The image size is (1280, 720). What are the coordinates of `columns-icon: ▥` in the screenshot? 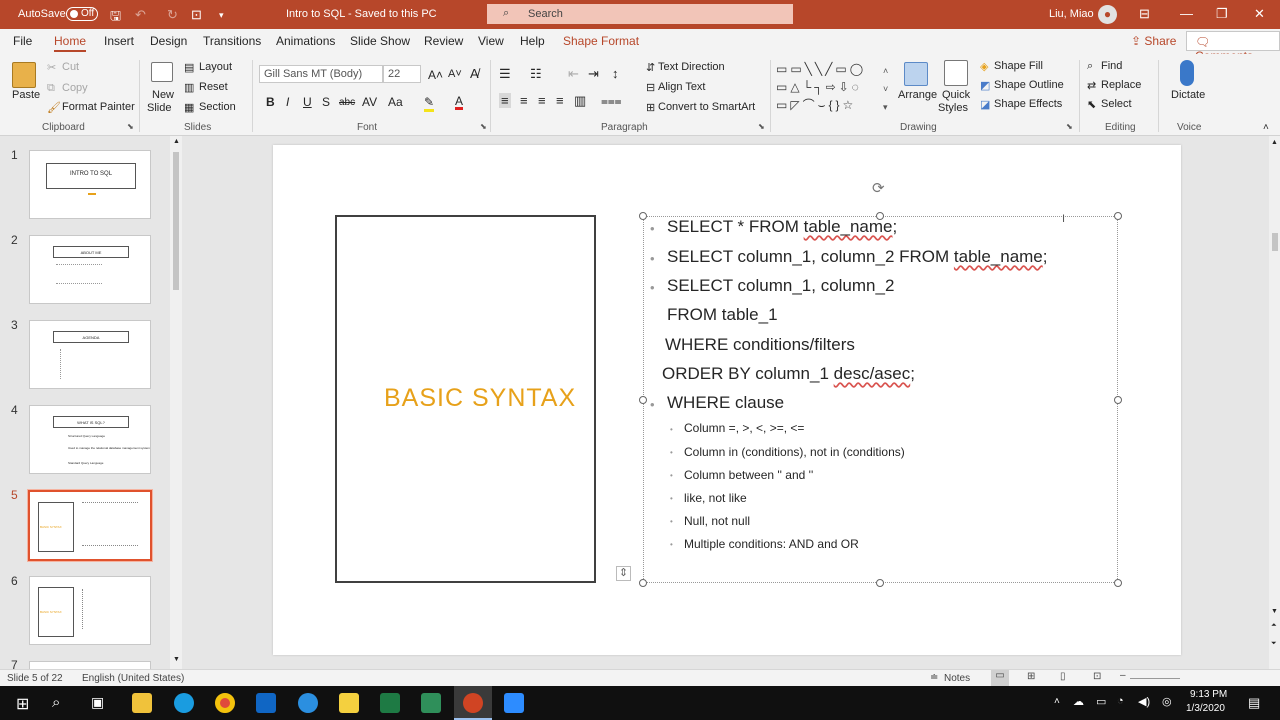 It's located at (580, 101).